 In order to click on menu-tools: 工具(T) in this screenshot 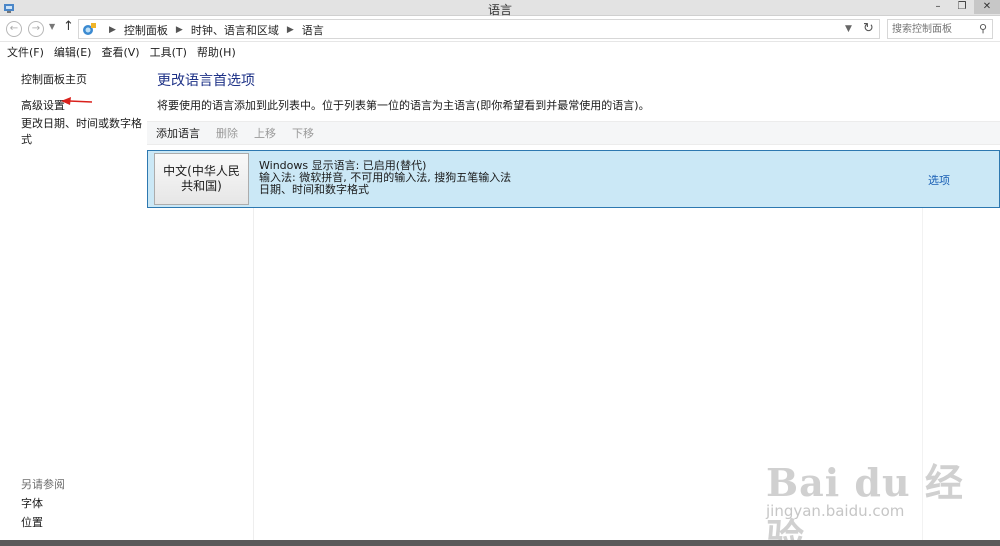, I will do `click(168, 52)`.